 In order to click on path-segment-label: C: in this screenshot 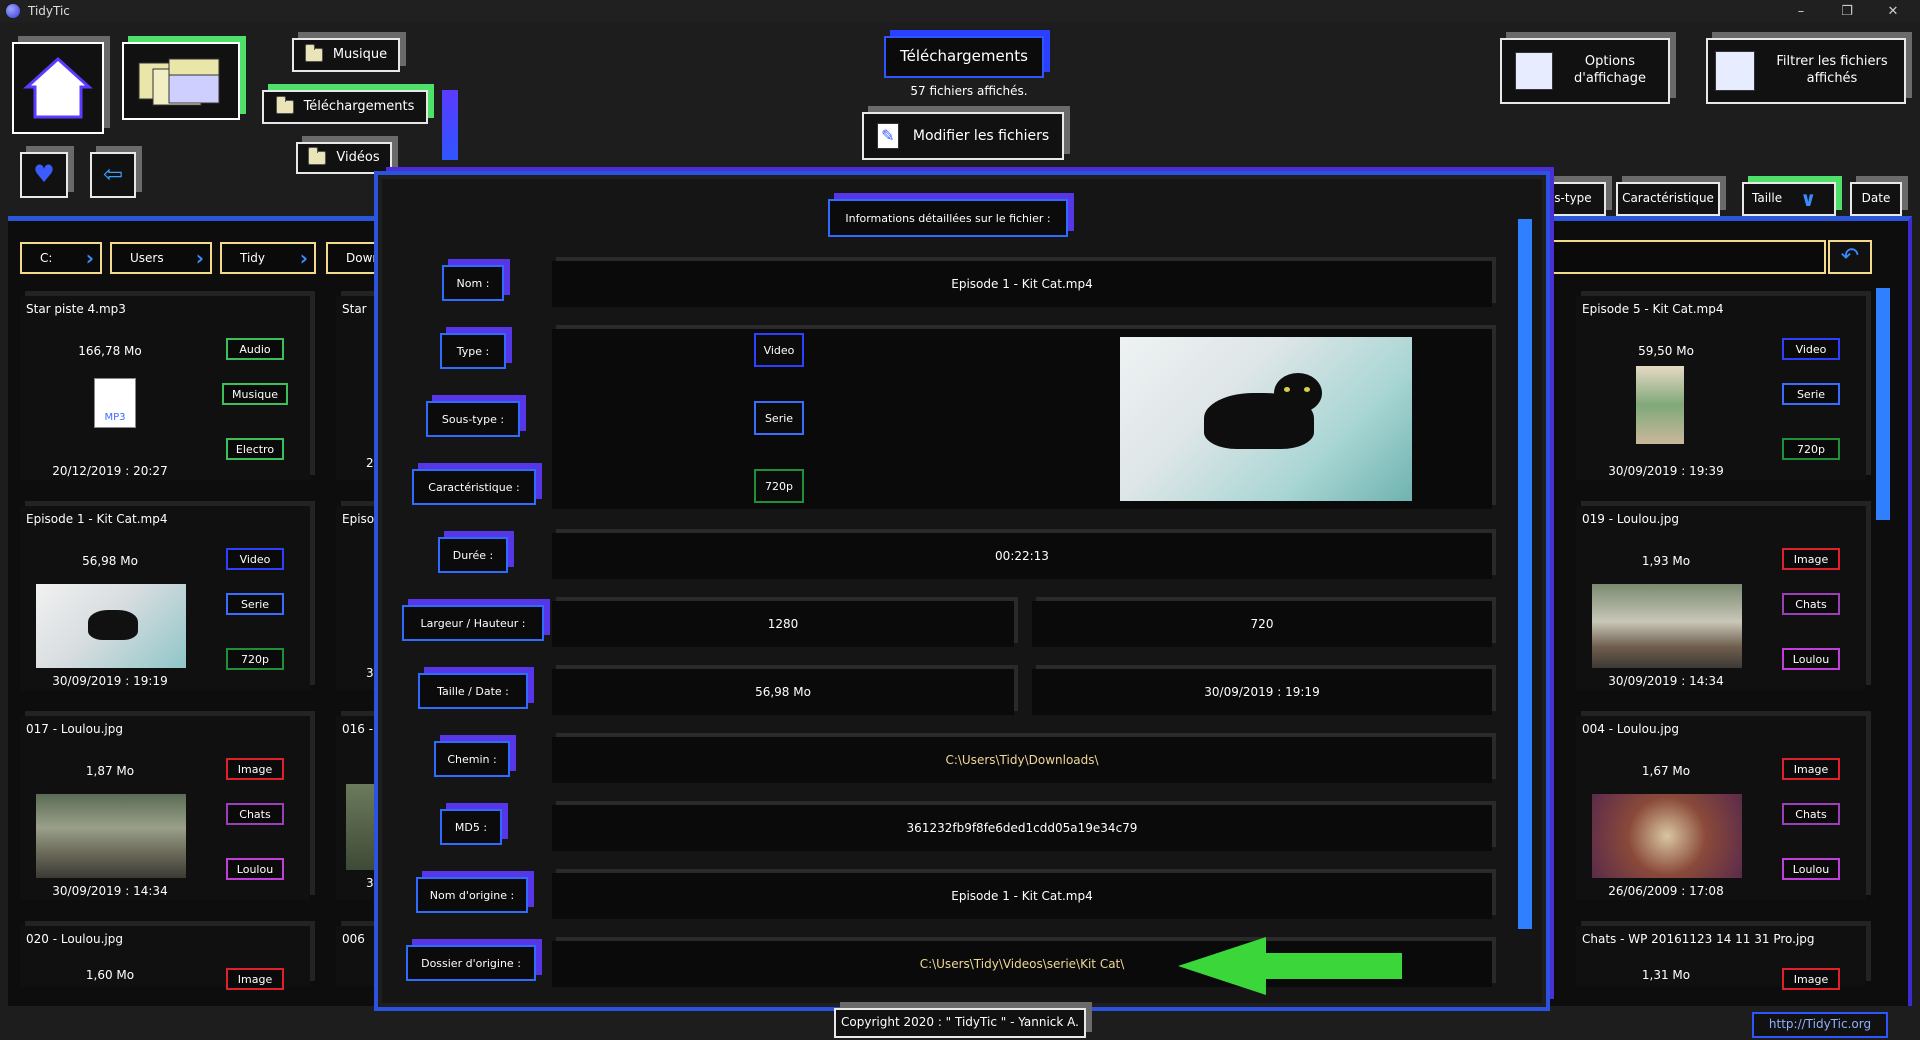, I will do `click(46, 258)`.